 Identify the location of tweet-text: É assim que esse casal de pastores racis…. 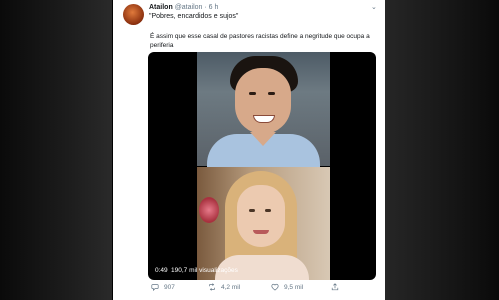
(260, 41).